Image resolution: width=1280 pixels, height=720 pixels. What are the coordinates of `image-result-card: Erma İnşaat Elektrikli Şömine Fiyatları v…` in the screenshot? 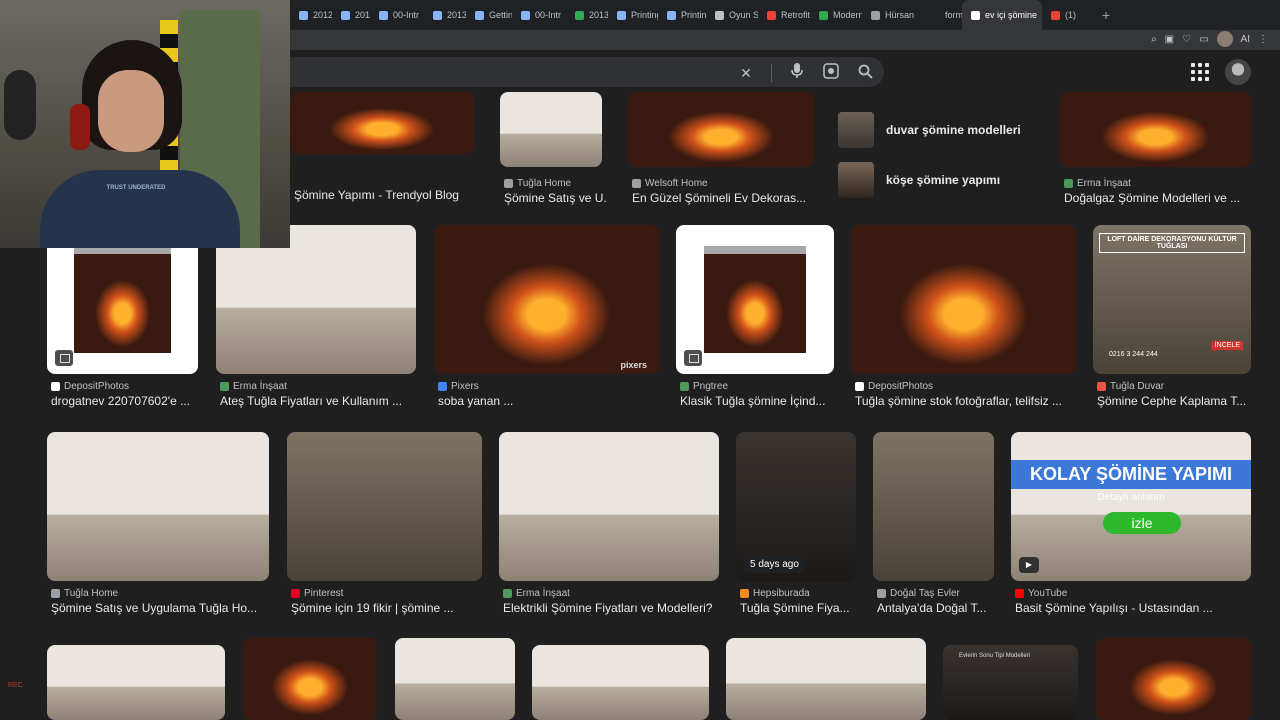 It's located at (609, 526).